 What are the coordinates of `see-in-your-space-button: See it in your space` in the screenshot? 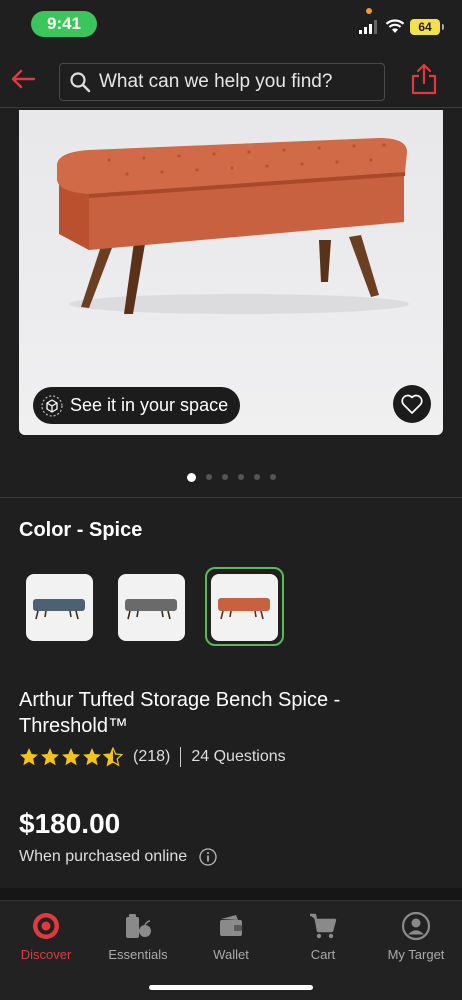 It's located at (137, 405).